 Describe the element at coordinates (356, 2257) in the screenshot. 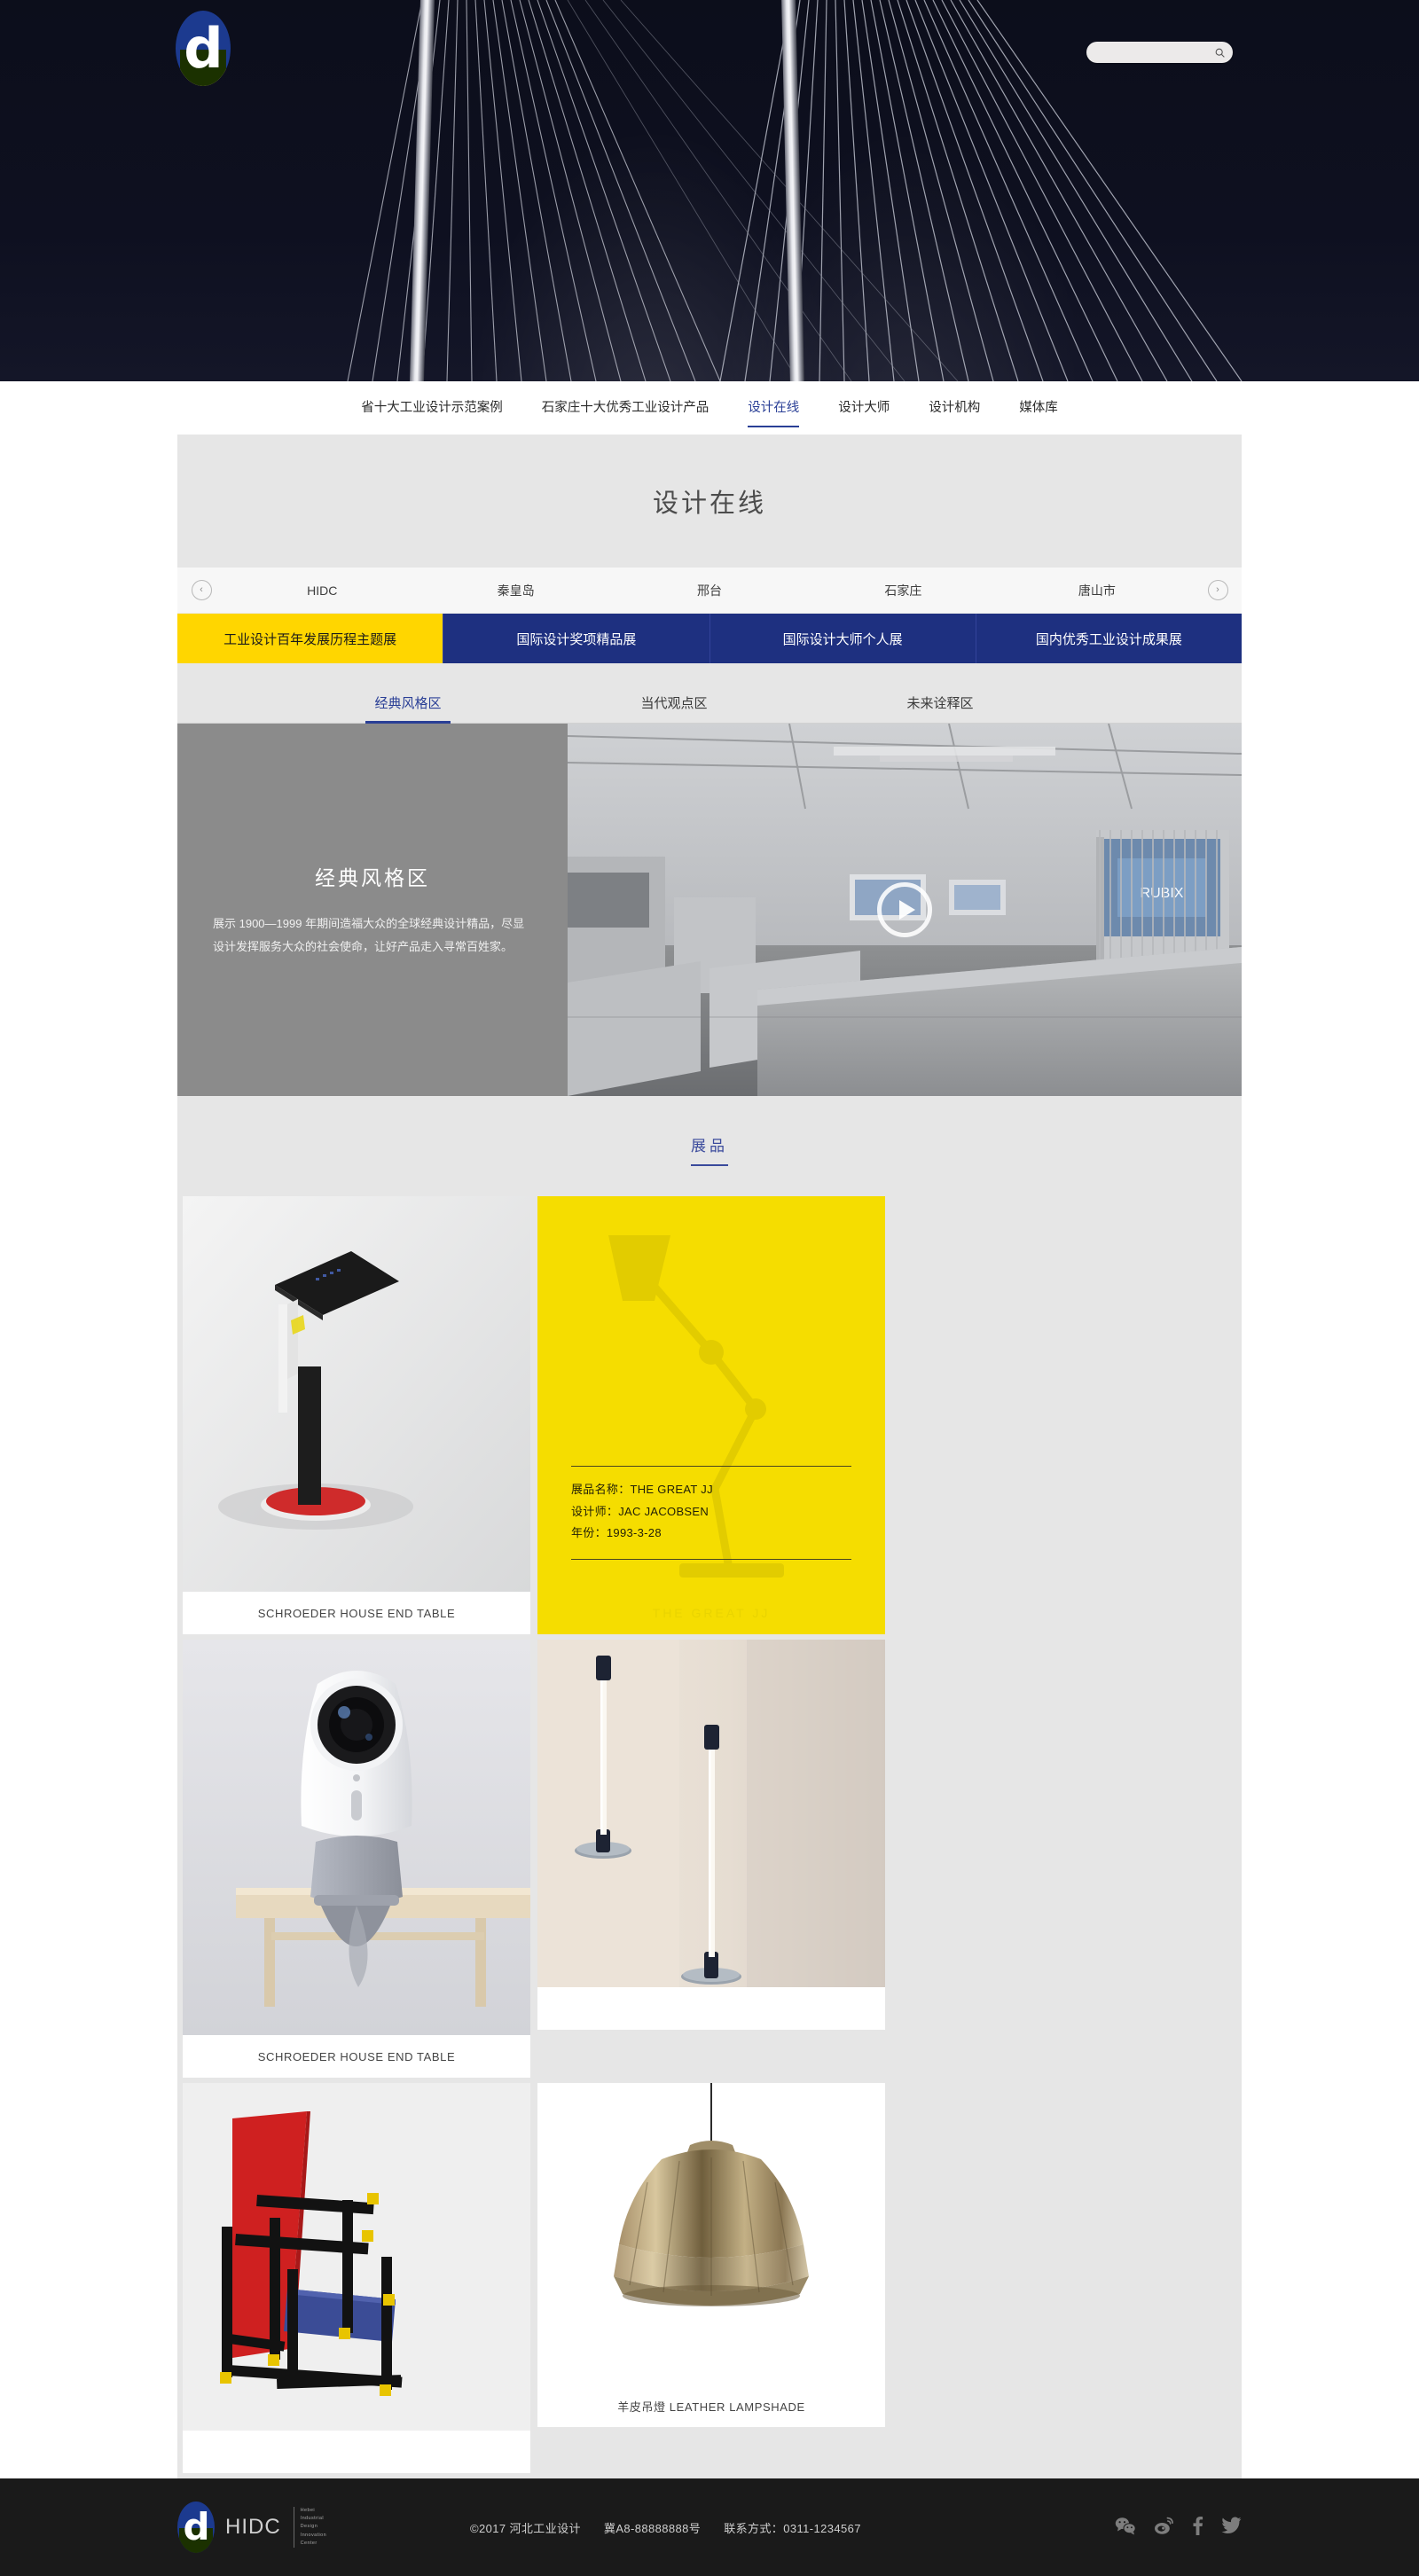

I see `red-blue-chair-illustration` at that location.